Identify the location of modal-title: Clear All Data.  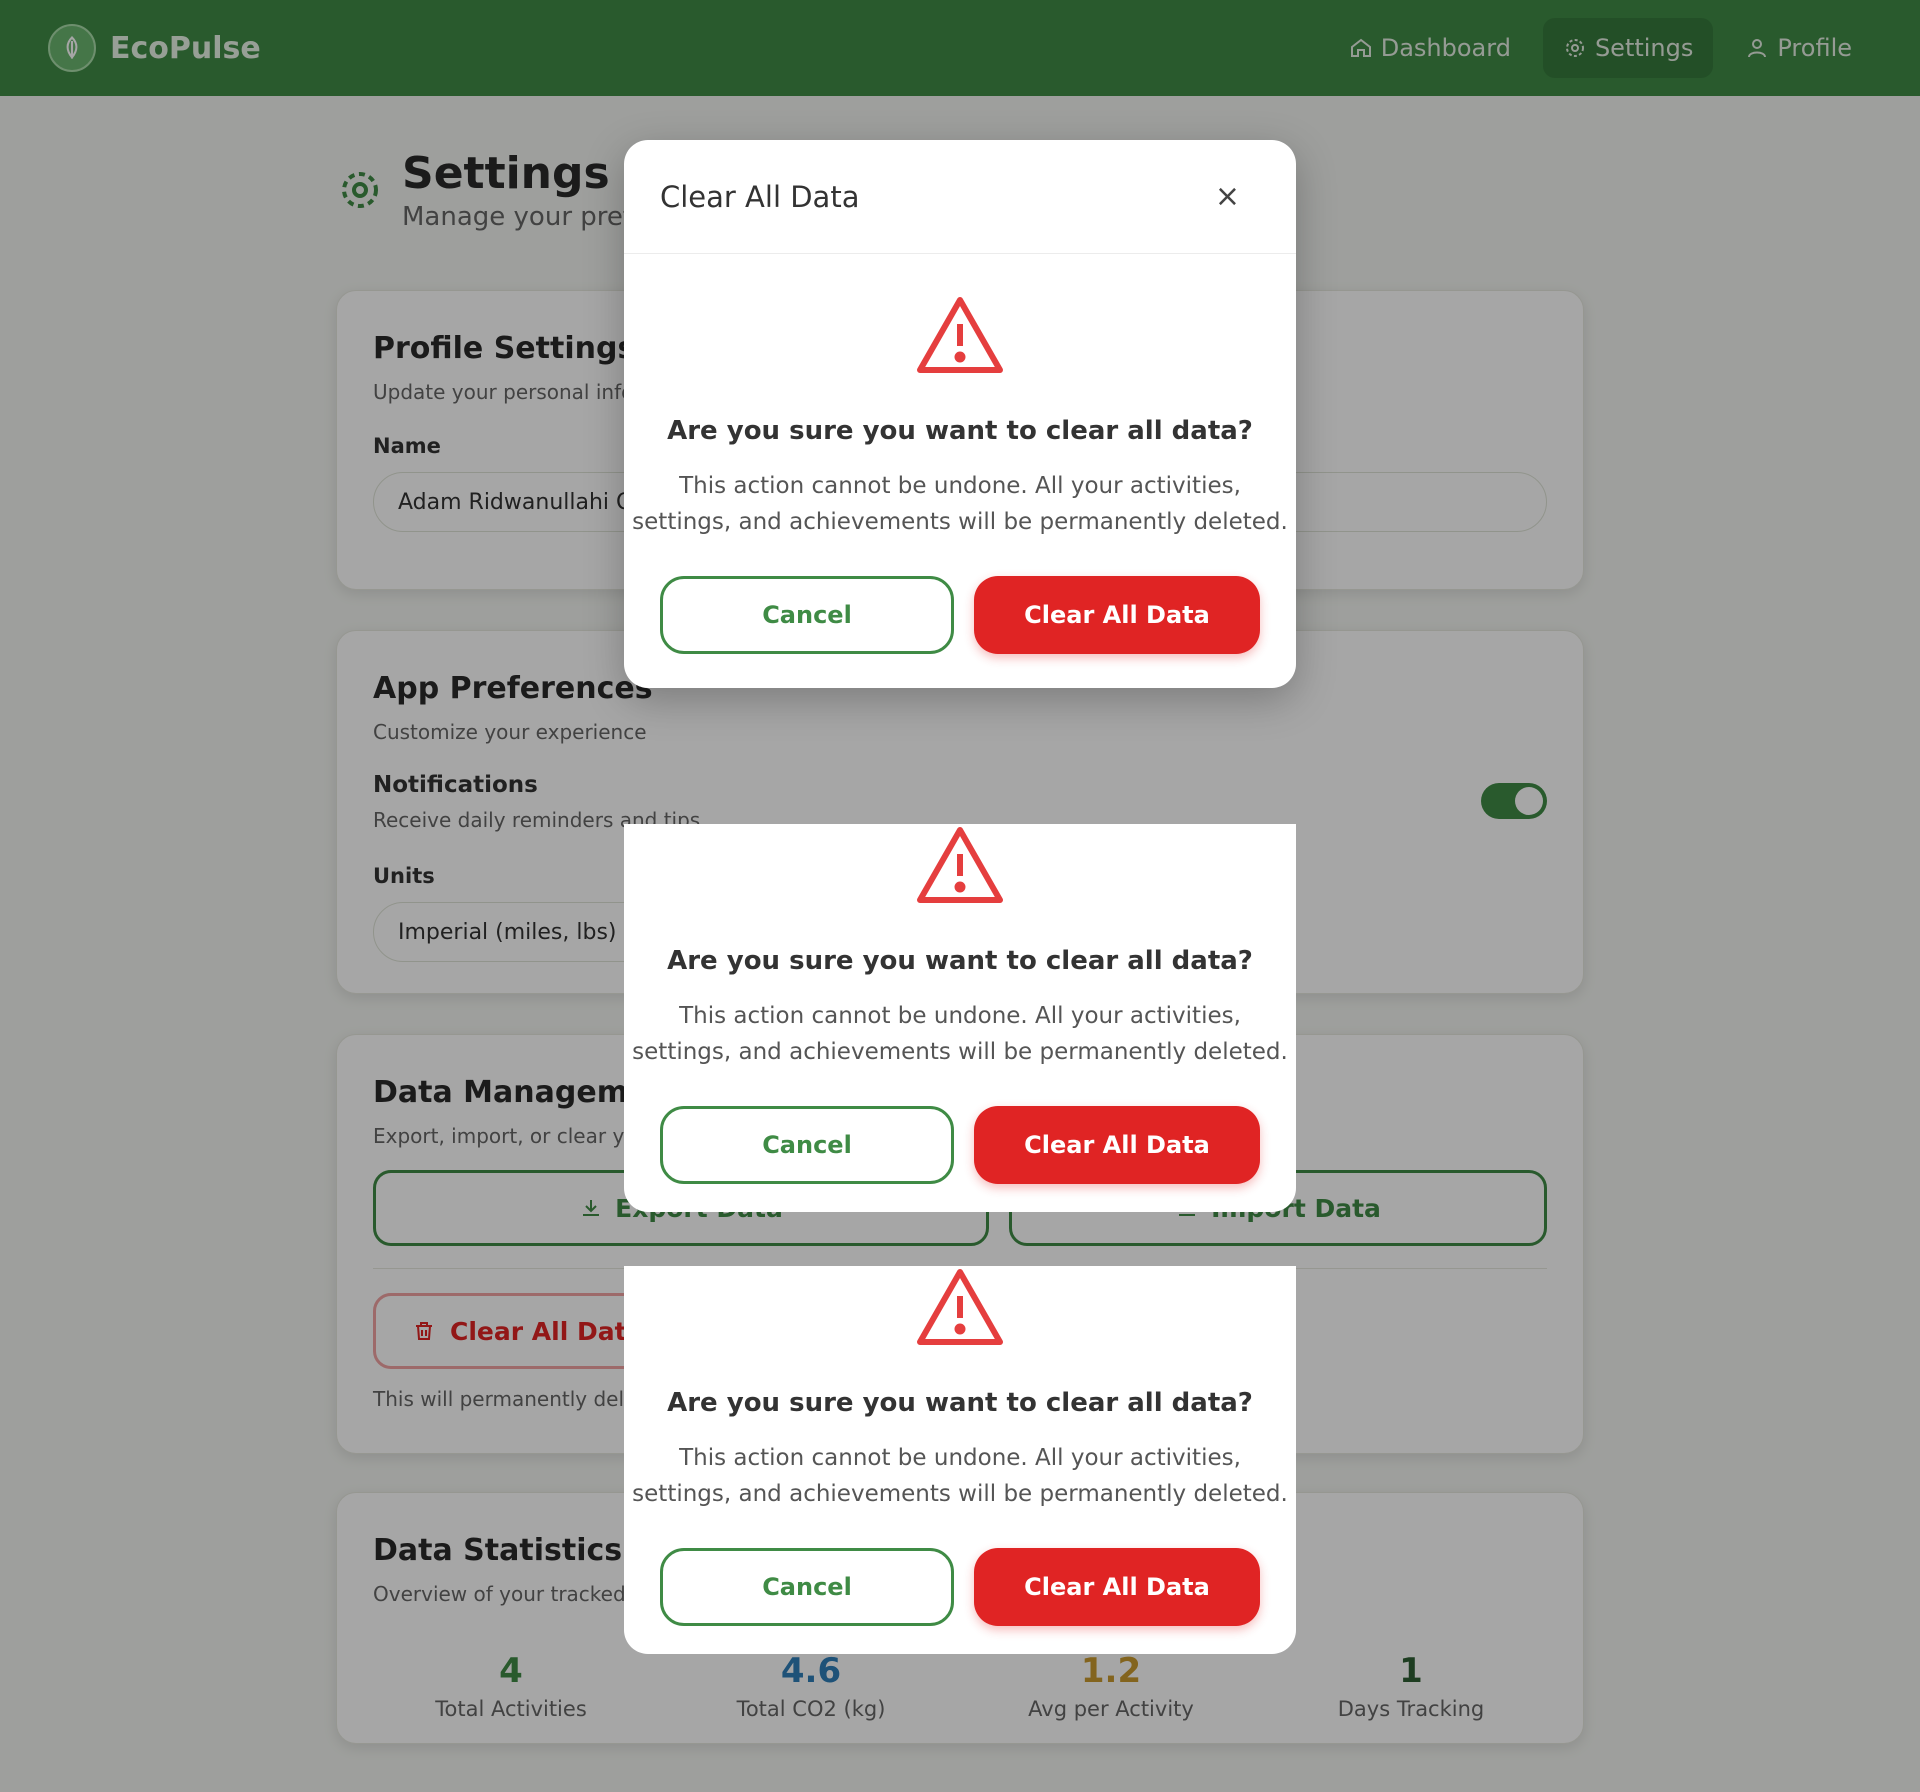
(760, 196).